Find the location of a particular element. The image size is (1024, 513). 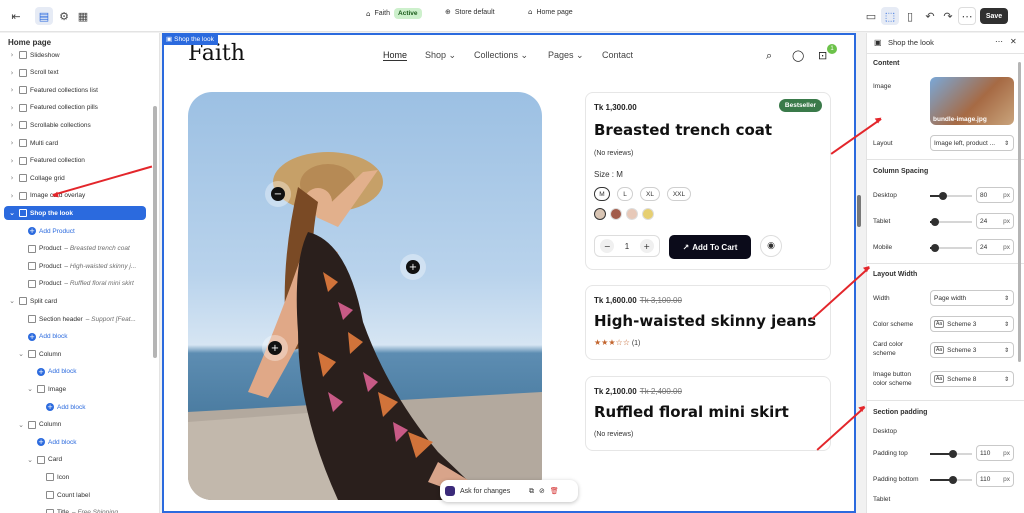

size-option: M is located at coordinates (602, 194).